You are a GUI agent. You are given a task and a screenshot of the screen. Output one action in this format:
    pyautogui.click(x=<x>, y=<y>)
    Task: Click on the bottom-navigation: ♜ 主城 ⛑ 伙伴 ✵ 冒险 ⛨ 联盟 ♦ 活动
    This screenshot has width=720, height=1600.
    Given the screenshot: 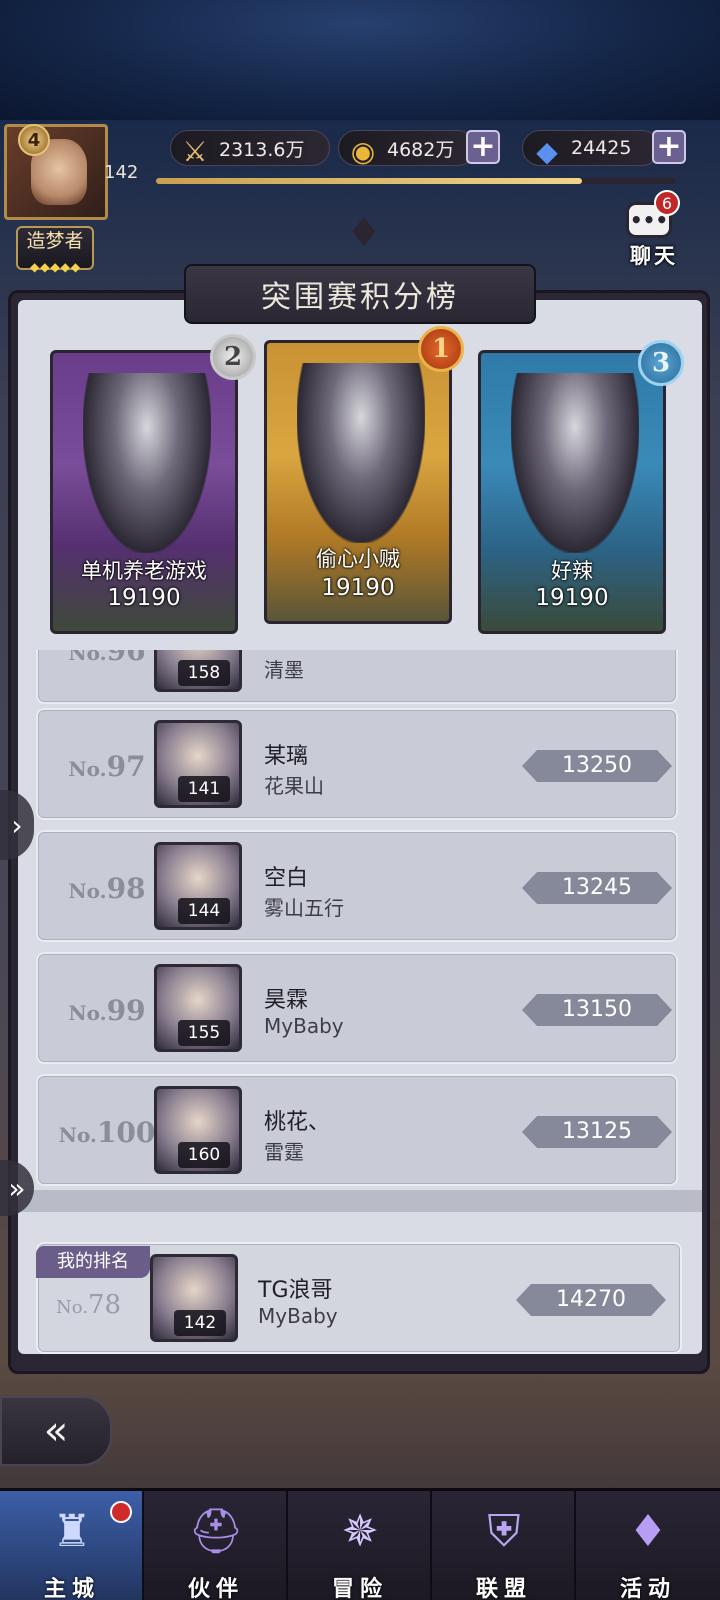 What is the action you would take?
    pyautogui.click(x=360, y=1544)
    